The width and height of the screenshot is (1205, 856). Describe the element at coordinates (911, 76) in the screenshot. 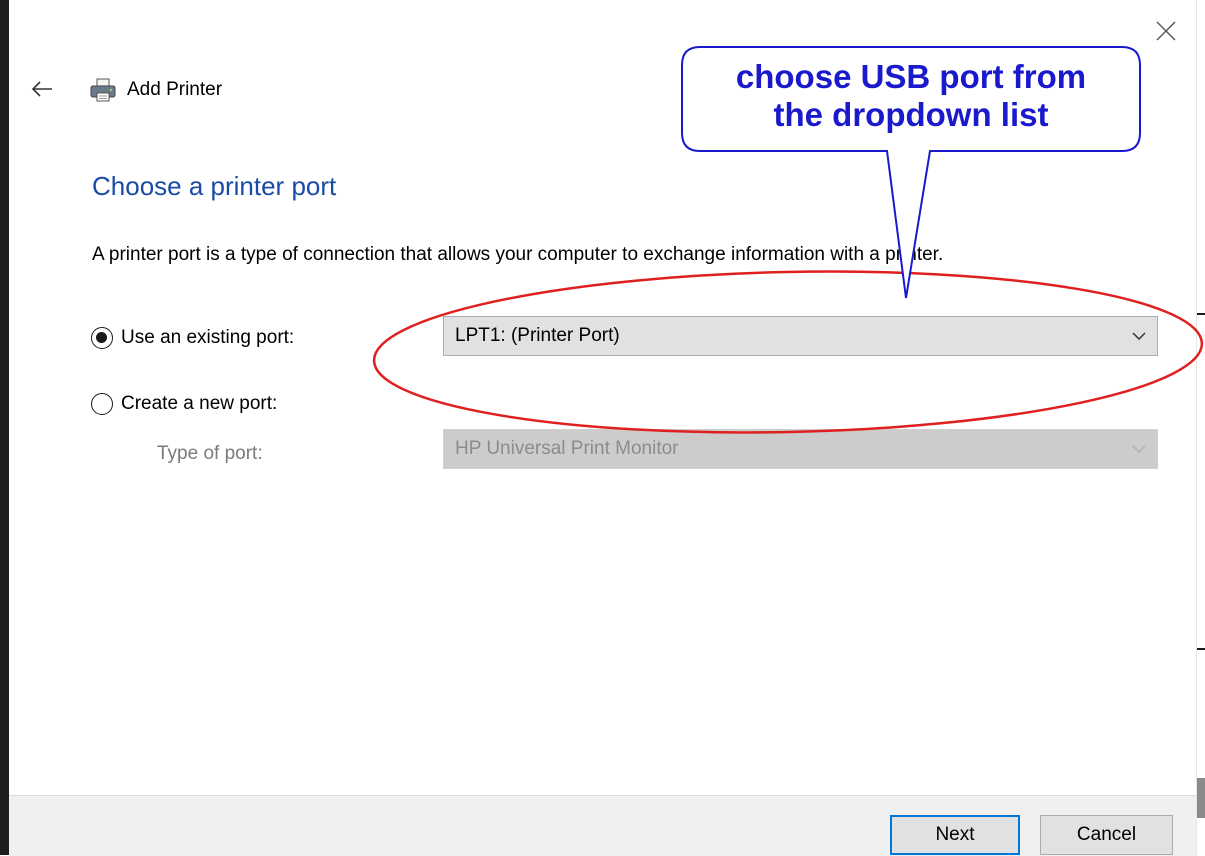

I see `annotation-line-1: choose USB port from` at that location.